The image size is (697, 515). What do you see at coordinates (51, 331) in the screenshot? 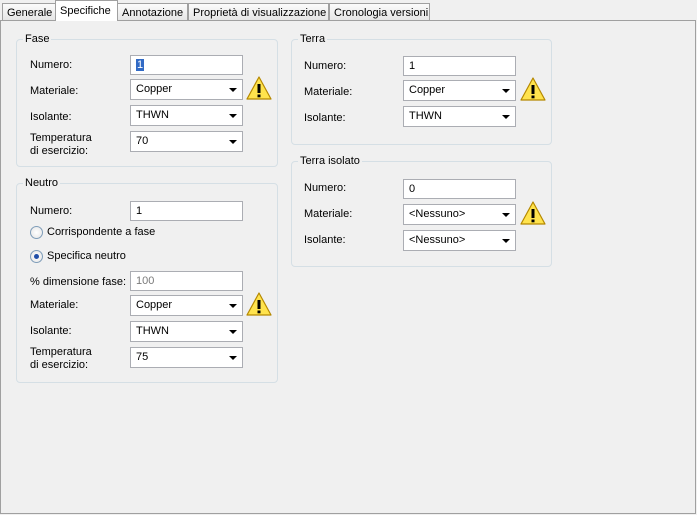
I see `neutro-isolante-label: Isolante:` at bounding box center [51, 331].